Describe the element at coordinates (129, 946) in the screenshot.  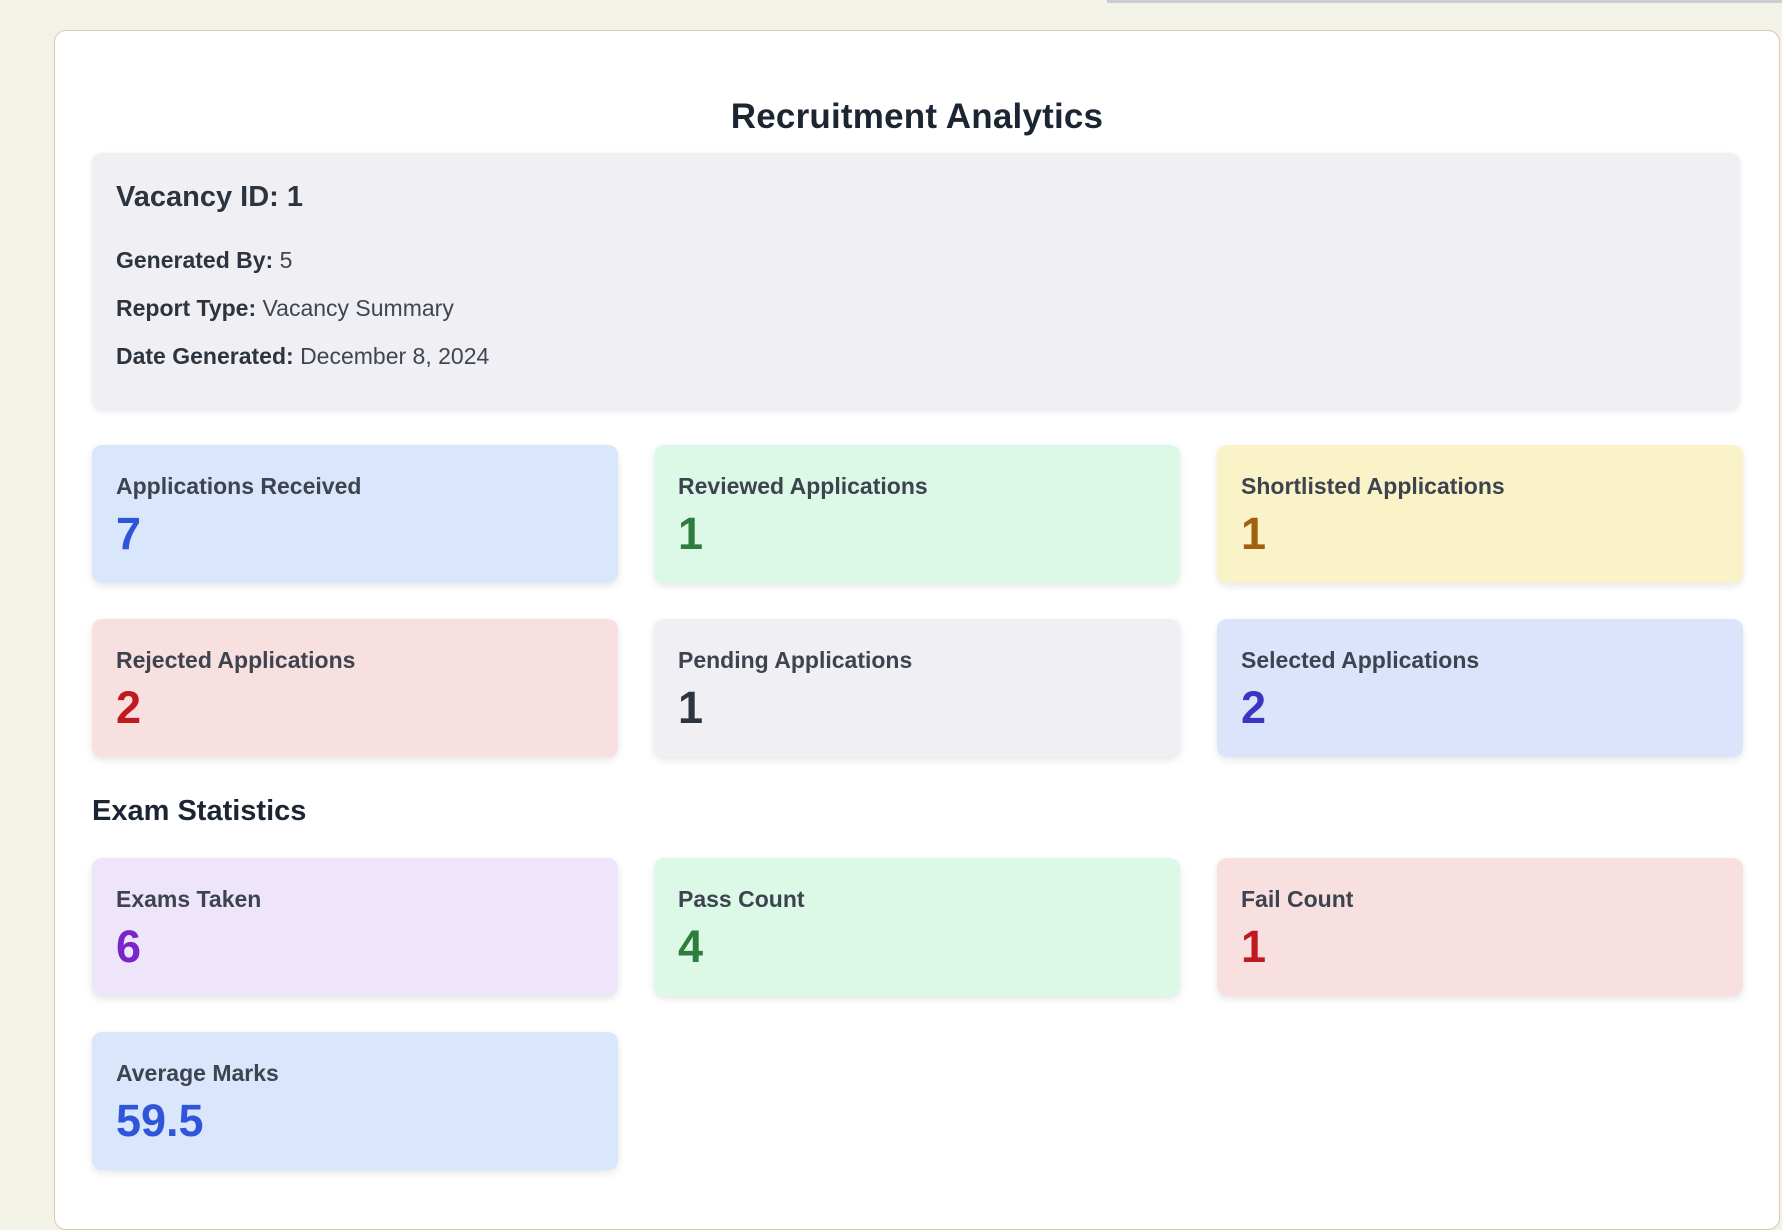
I see `stat-value: 6` at that location.